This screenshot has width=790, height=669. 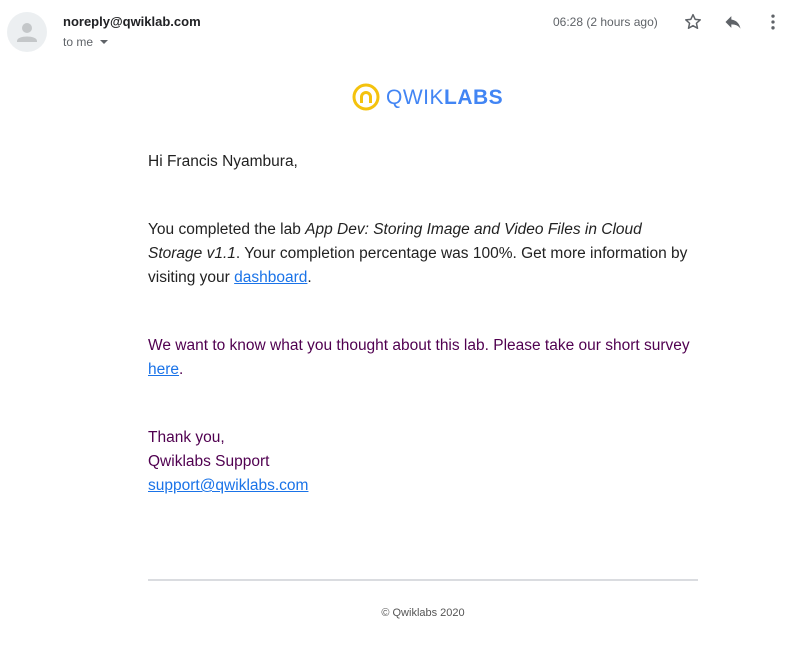 What do you see at coordinates (227, 229) in the screenshot?
I see `completion-prefix: You completed the lab` at bounding box center [227, 229].